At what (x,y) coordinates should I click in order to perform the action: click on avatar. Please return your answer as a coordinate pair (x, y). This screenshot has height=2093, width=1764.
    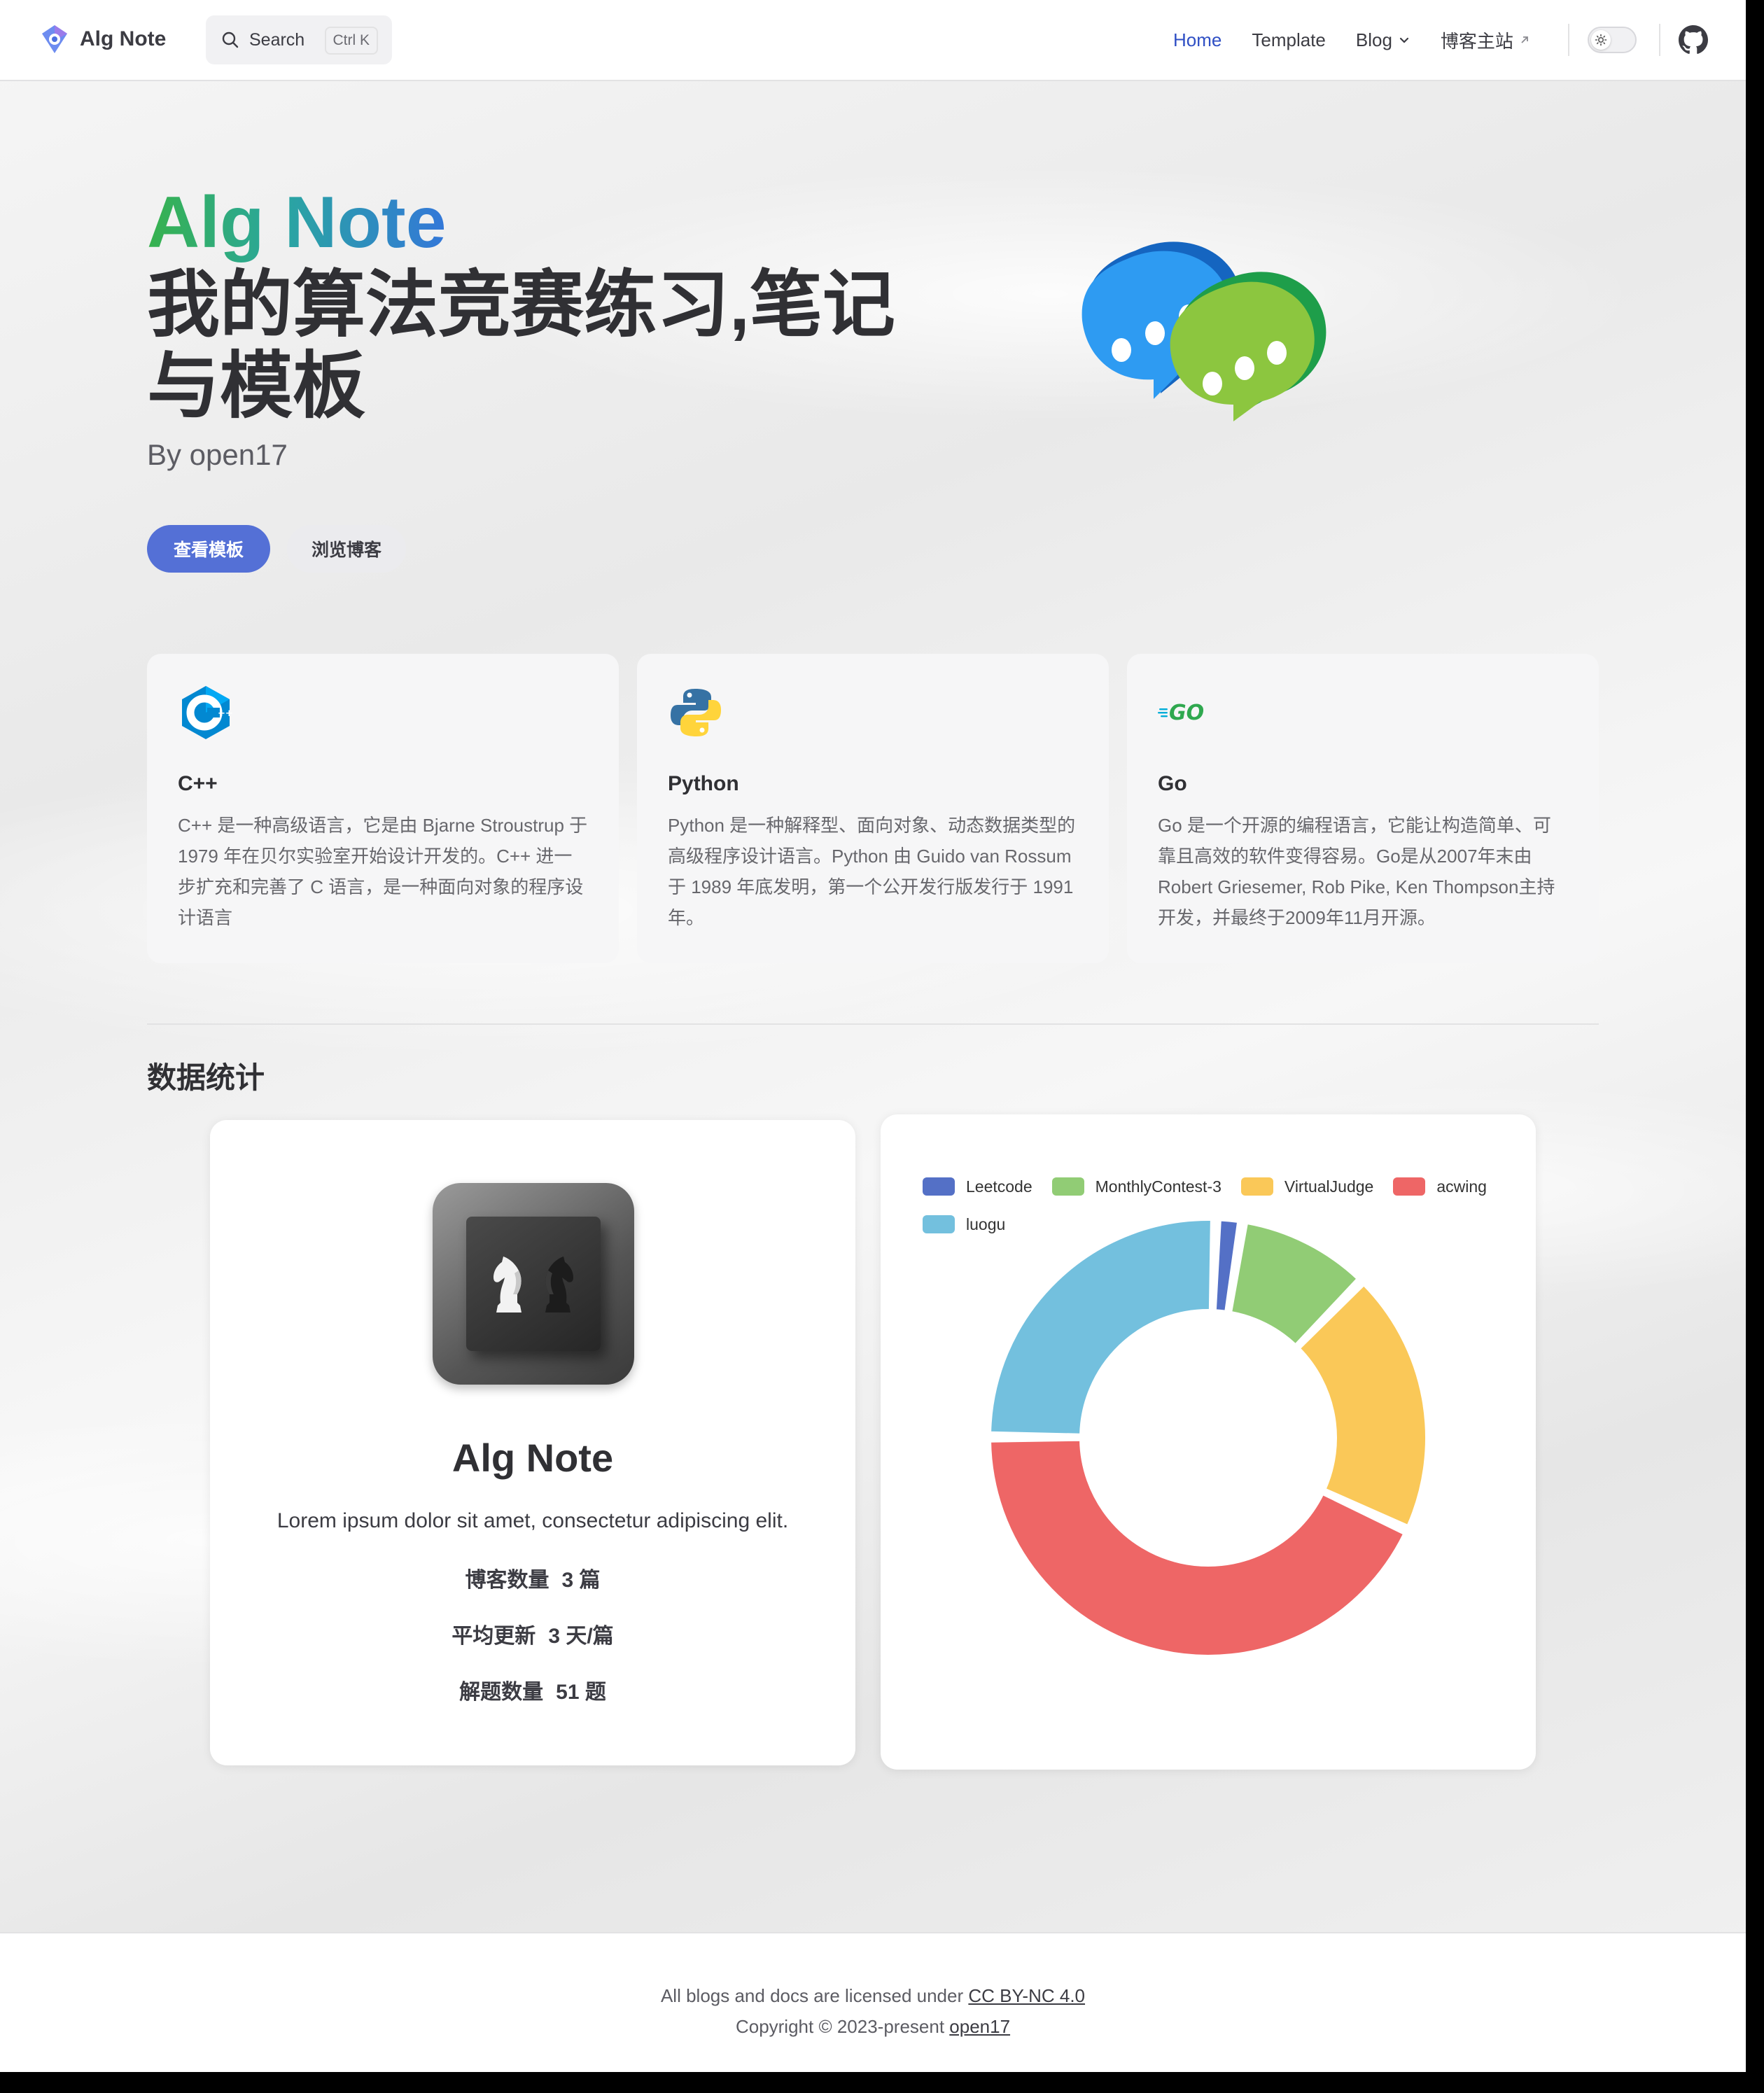
    Looking at the image, I should click on (533, 1284).